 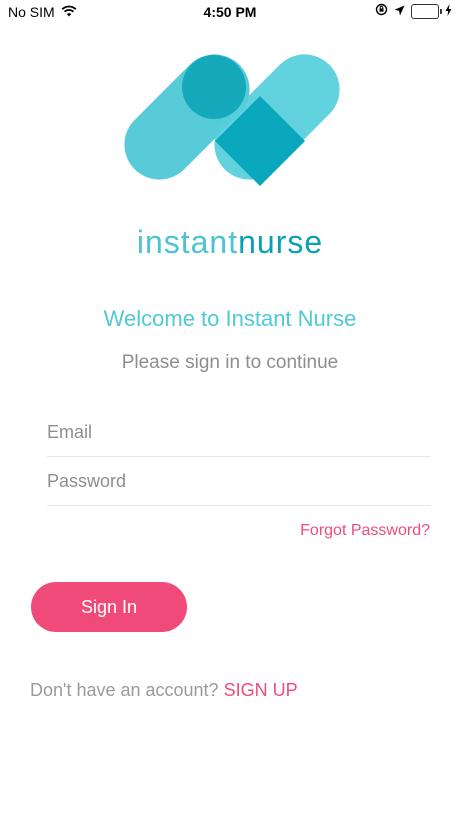 I want to click on email-field-container, so click(x=239, y=433).